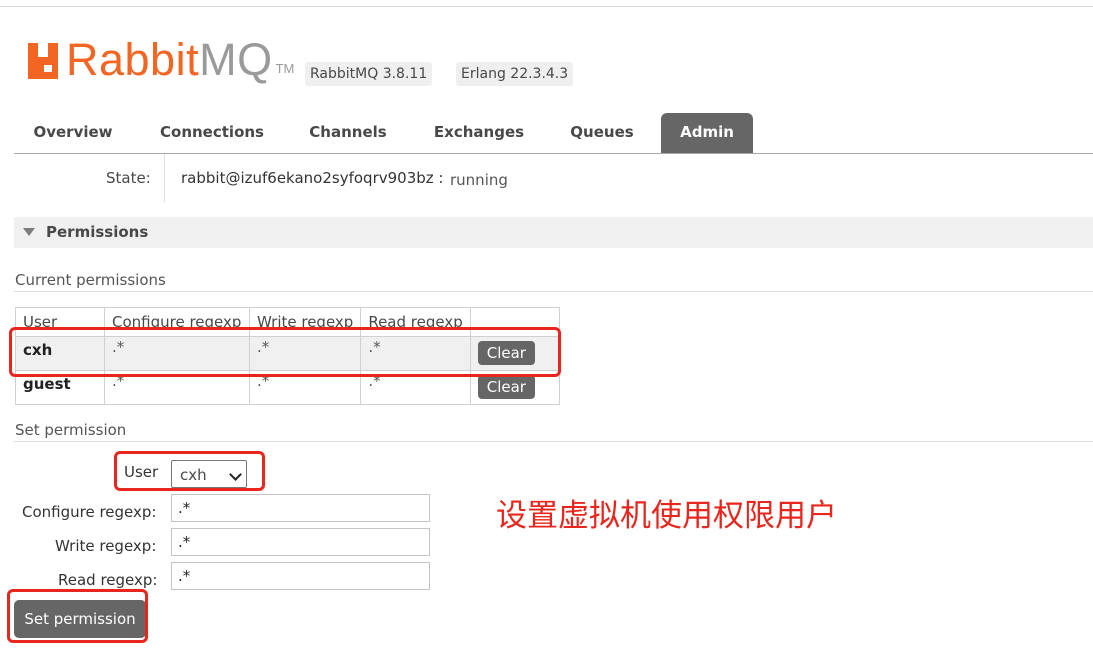 The image size is (1093, 652). Describe the element at coordinates (71, 430) in the screenshot. I see `set-permission-title: Set permission` at that location.